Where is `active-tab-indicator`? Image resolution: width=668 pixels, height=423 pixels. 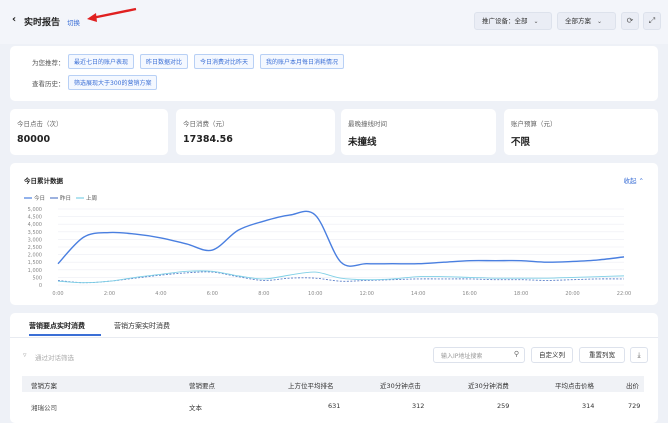 active-tab-indicator is located at coordinates (65, 335).